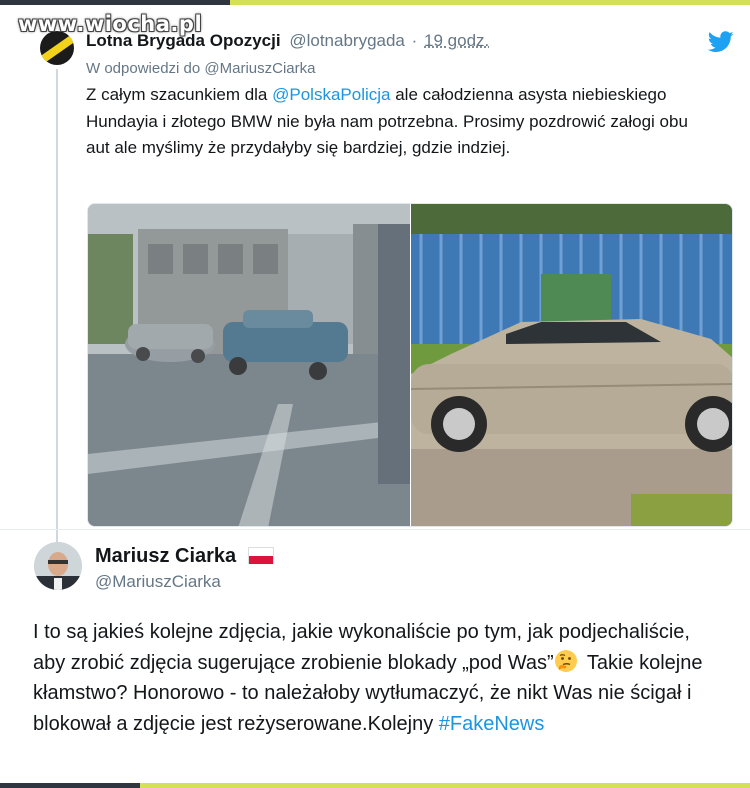  What do you see at coordinates (565, 660) in the screenshot?
I see `thinking-face-icon` at bounding box center [565, 660].